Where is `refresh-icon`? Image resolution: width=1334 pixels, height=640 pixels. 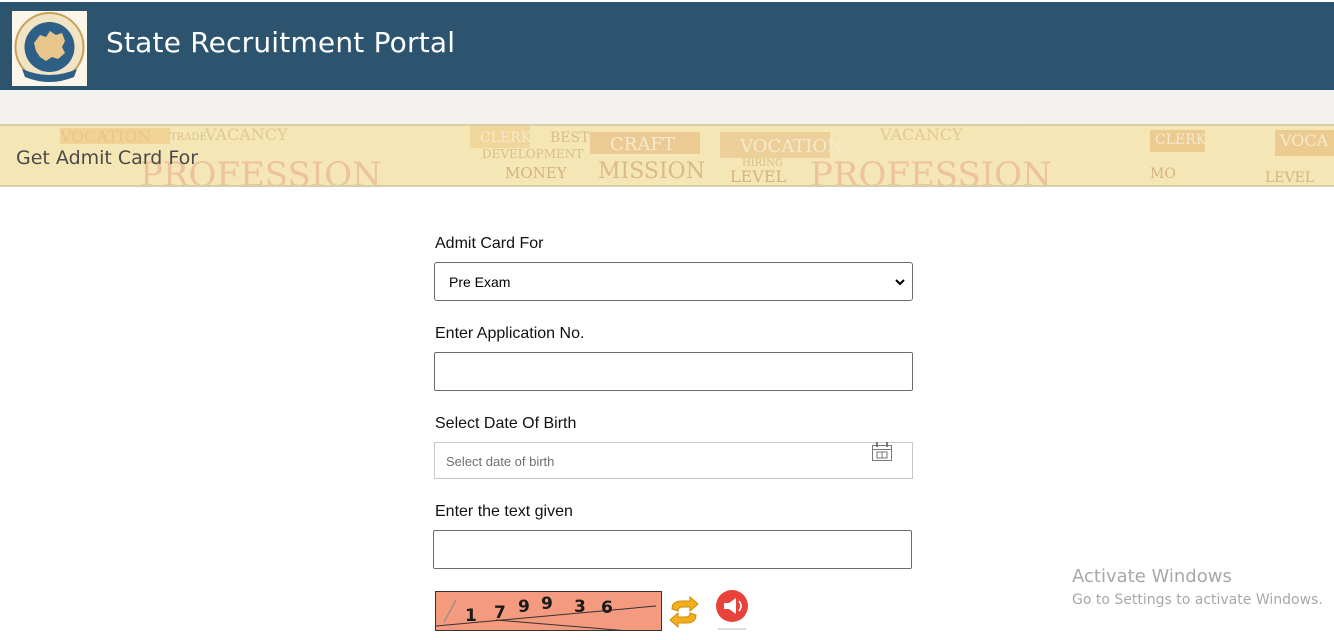
refresh-icon is located at coordinates (684, 612).